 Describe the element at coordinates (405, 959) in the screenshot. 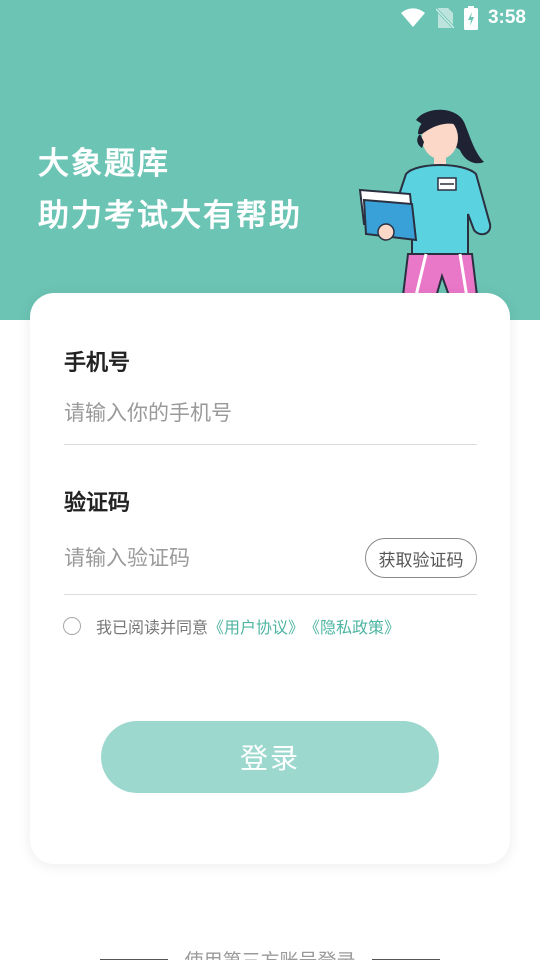

I see `right-divider` at that location.